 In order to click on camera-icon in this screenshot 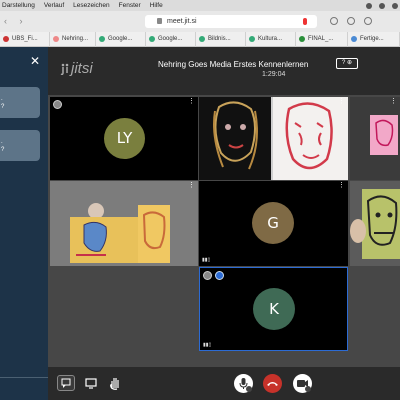, I will do `click(302, 383)`.